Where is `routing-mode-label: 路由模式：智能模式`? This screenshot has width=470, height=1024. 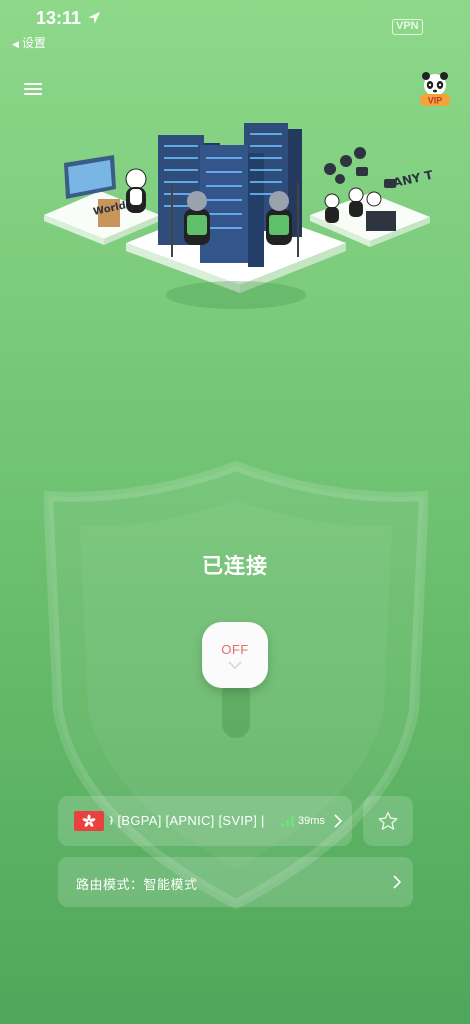
routing-mode-label: 路由模式：智能模式 is located at coordinates (137, 884).